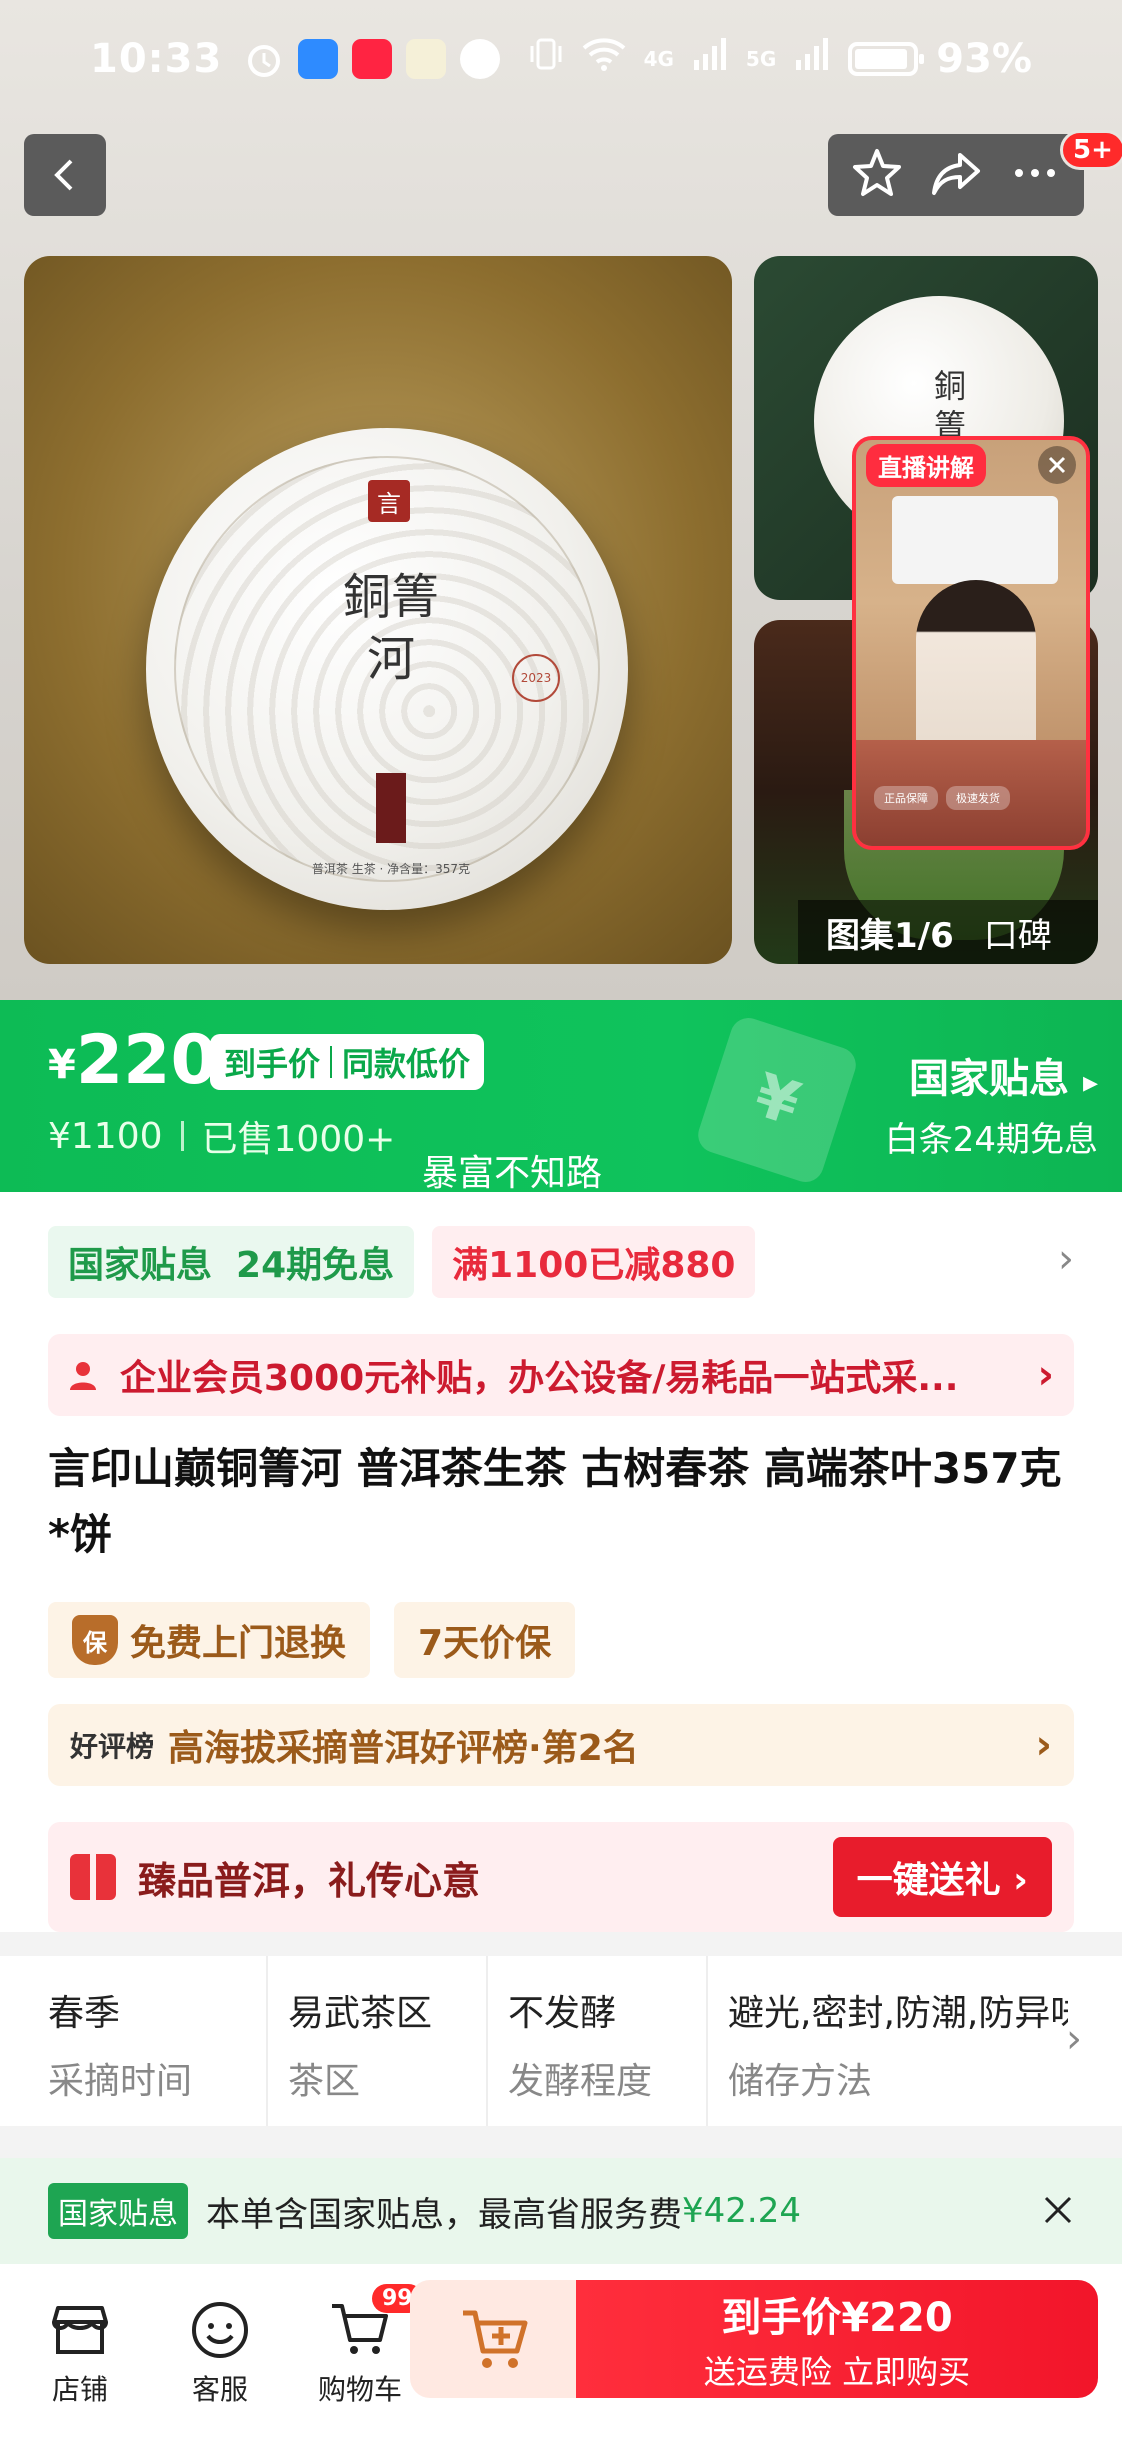 The image size is (1122, 2442). I want to click on cake-red-label, so click(391, 808).